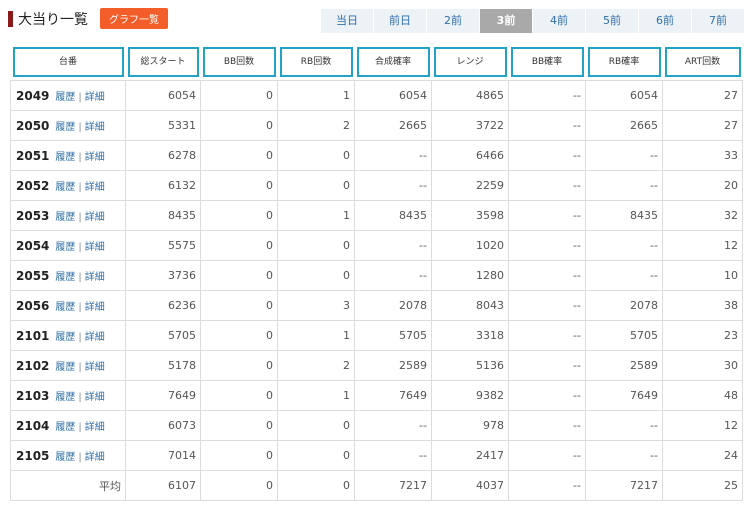  I want to click on col-header-bb-rate: BB確率, so click(547, 62).